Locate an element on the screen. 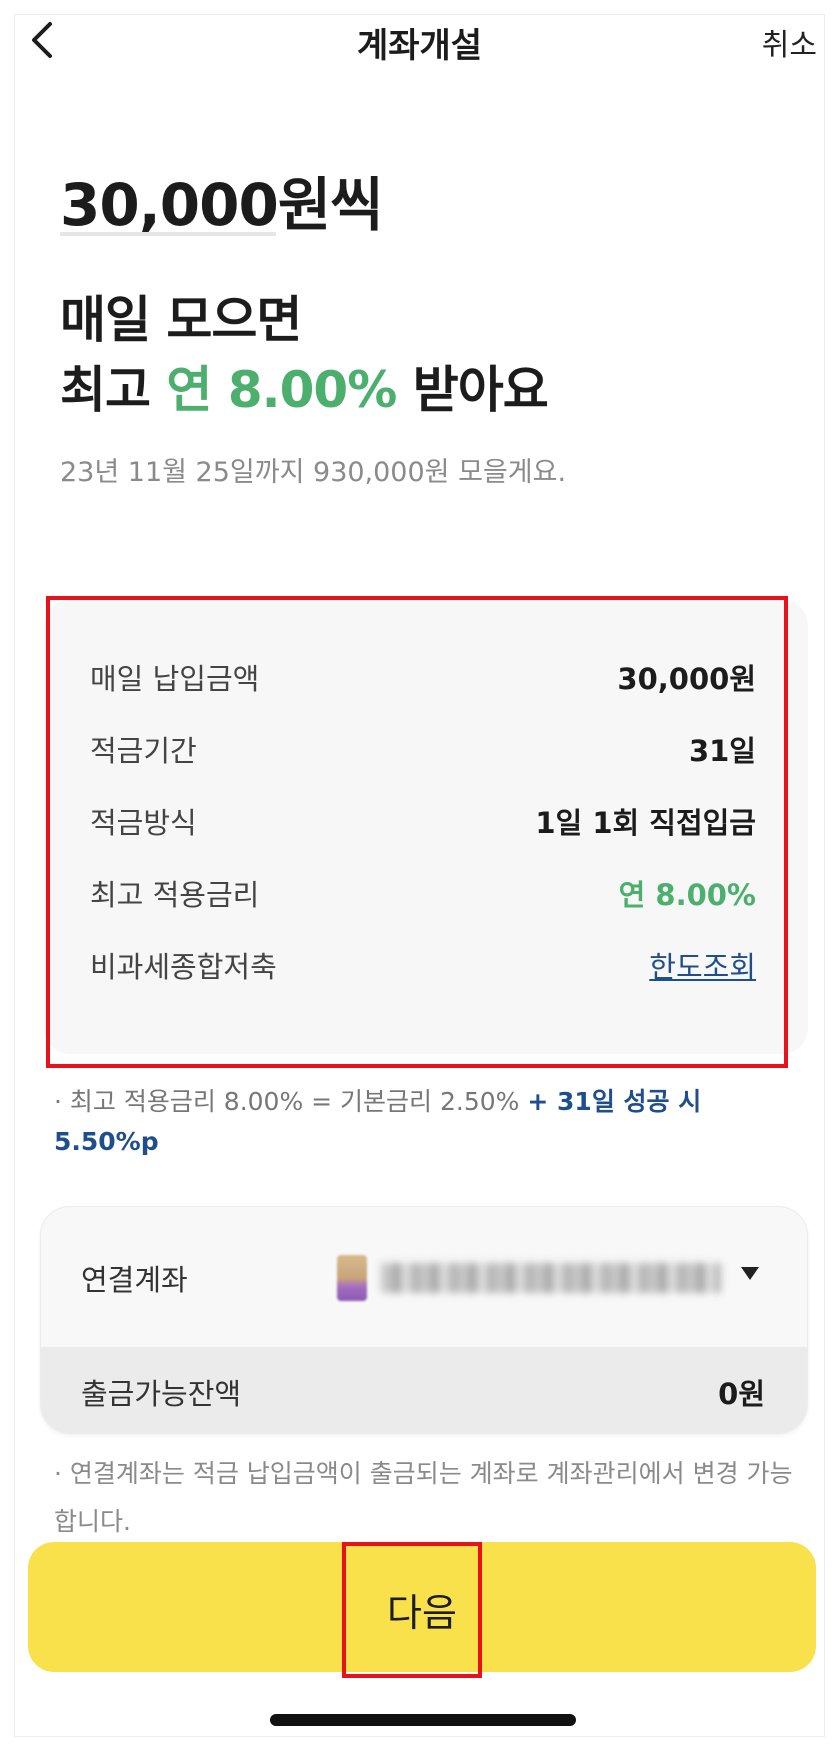  linked-account-selector: 연결계좌 is located at coordinates (424, 1277).